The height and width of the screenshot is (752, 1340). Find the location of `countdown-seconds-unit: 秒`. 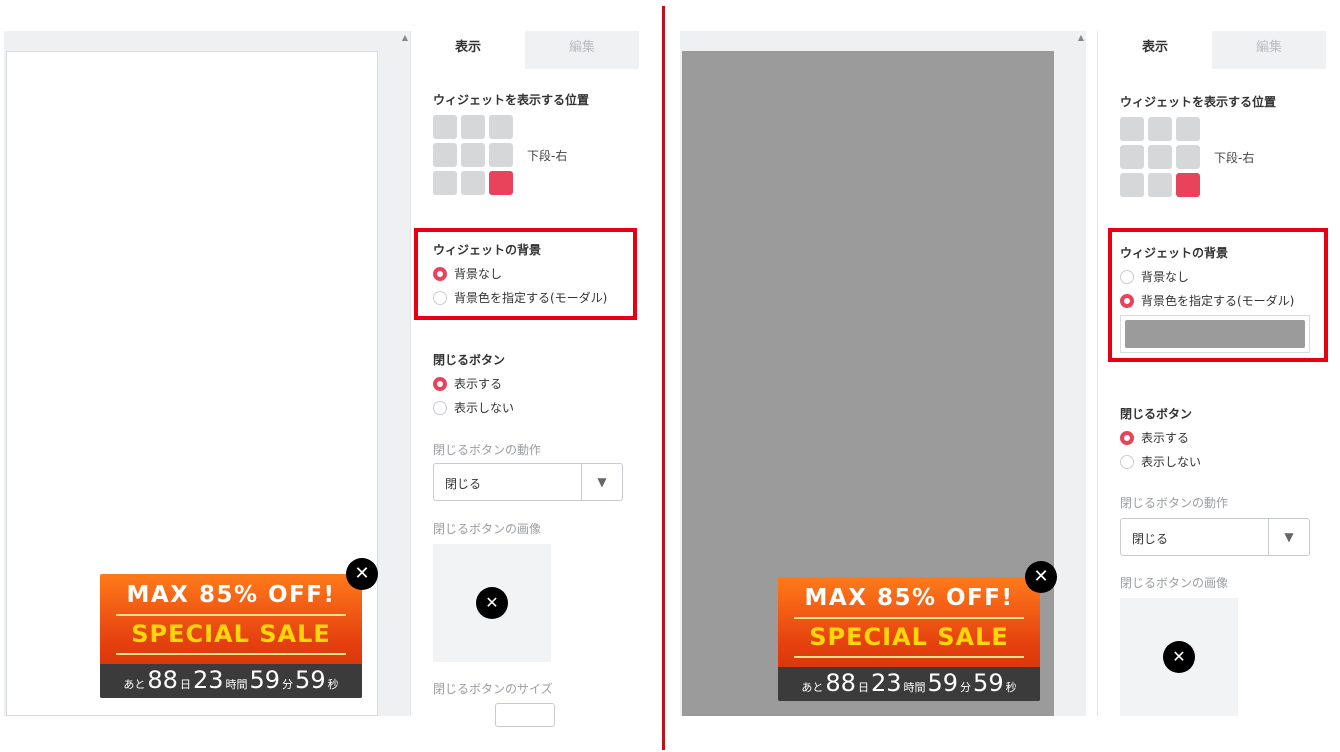

countdown-seconds-unit: 秒 is located at coordinates (333, 684).